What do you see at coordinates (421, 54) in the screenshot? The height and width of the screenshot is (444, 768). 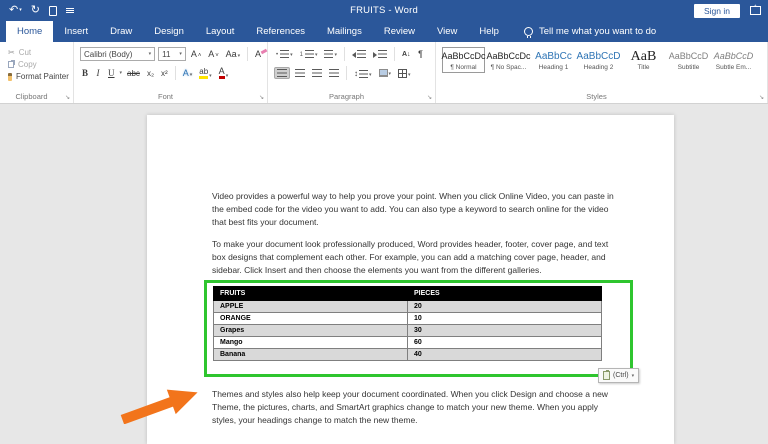 I see `show-hide-pilcrow-button: ¶` at bounding box center [421, 54].